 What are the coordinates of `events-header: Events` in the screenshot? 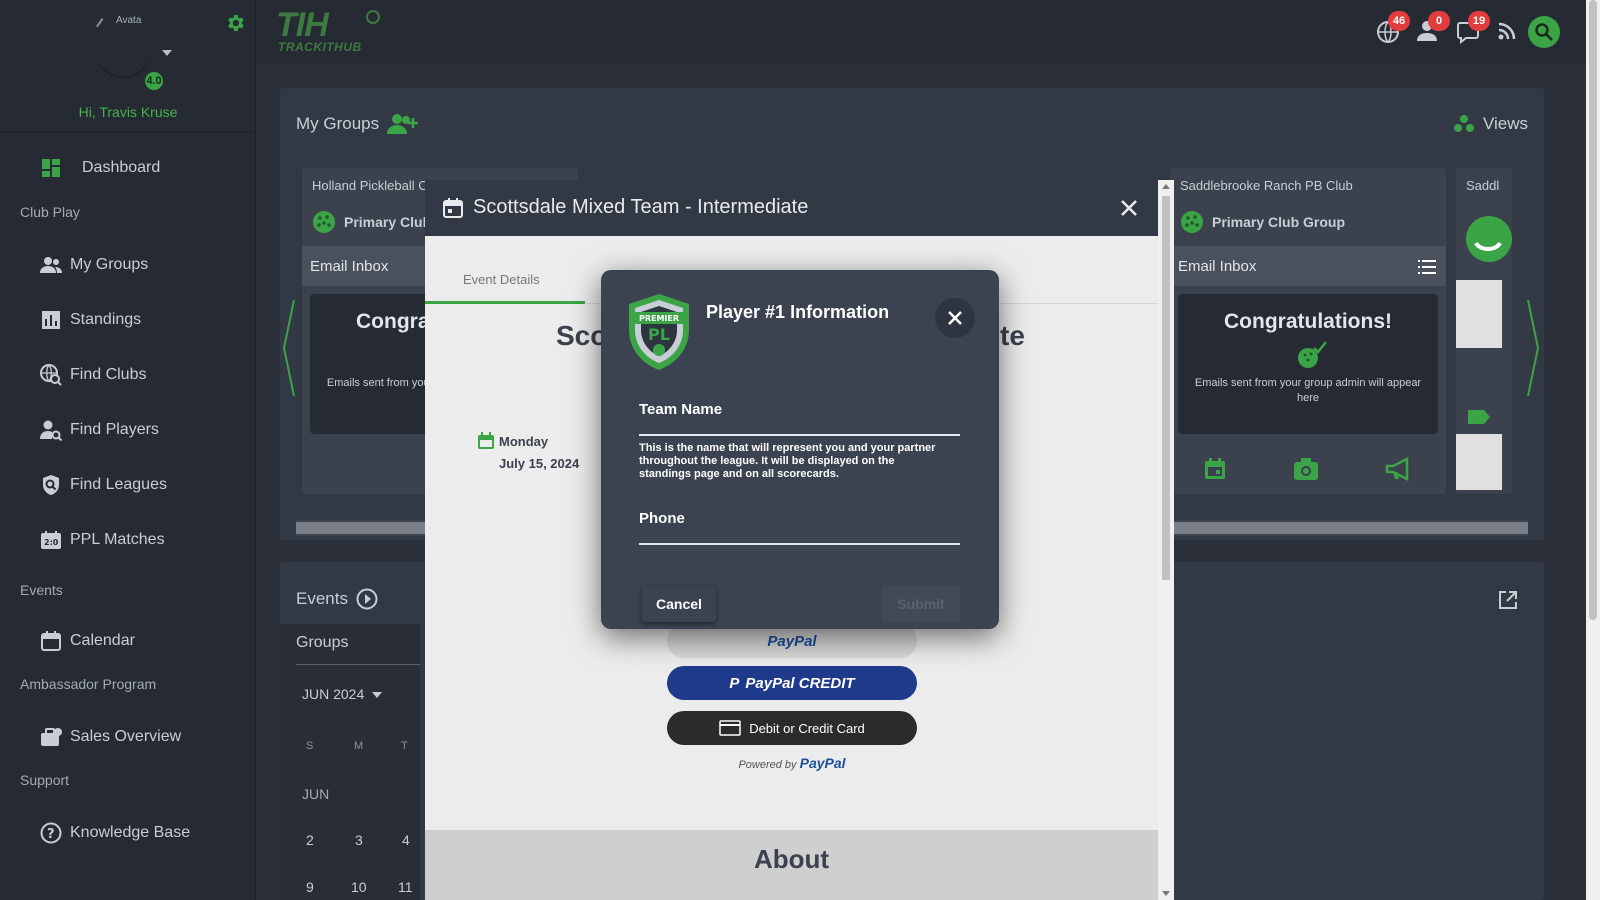 It's located at (337, 599).